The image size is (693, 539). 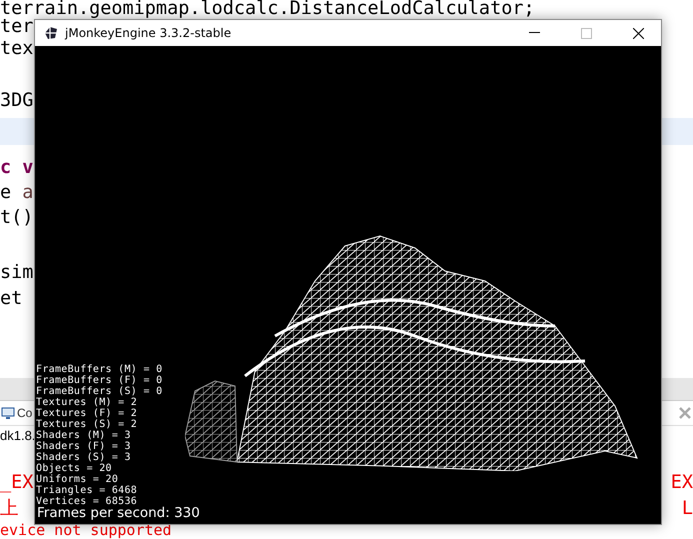 What do you see at coordinates (87, 501) in the screenshot?
I see `stat-text: Vertices = 68536` at bounding box center [87, 501].